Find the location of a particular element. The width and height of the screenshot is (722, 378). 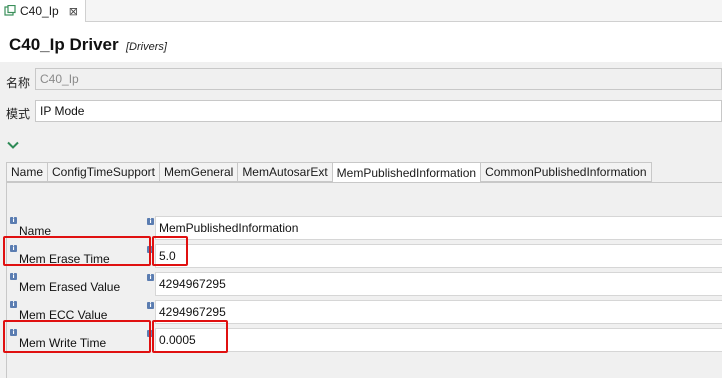

editor-tabstrip: C40_Ip ⊠ is located at coordinates (361, 11).